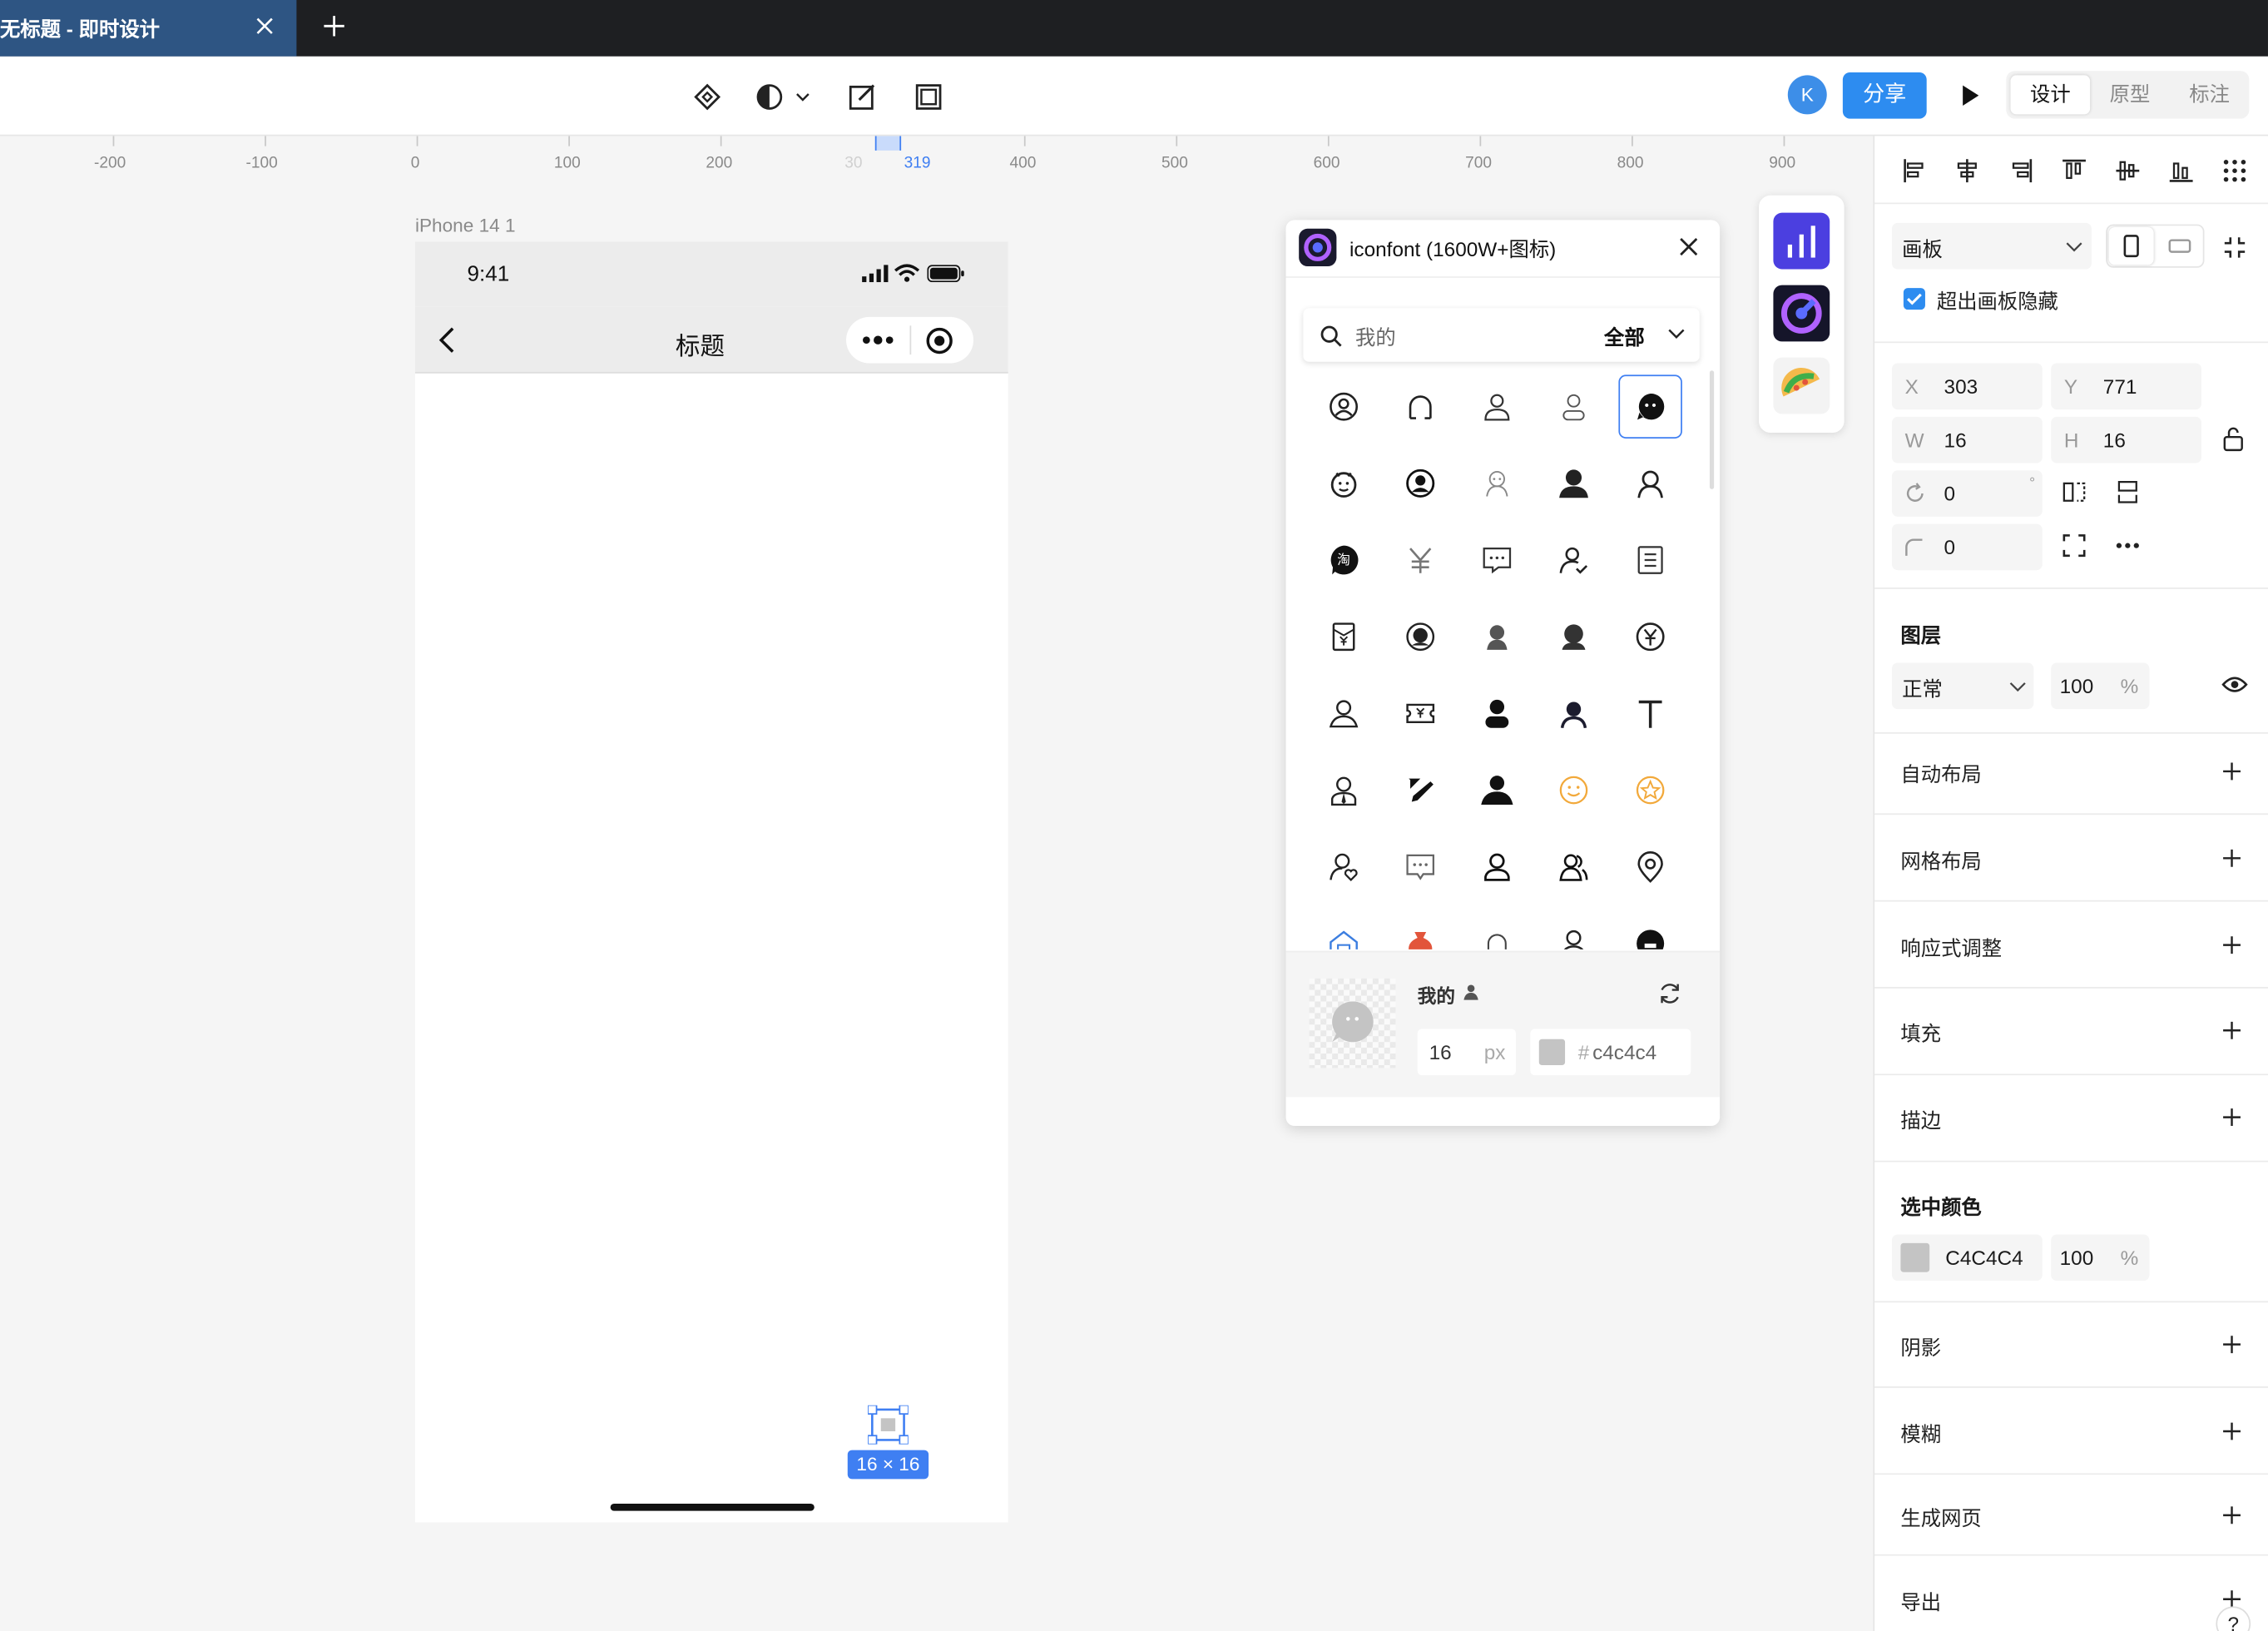 The height and width of the screenshot is (1631, 2268). What do you see at coordinates (1573, 407) in the screenshot?
I see `user-thin-icon` at bounding box center [1573, 407].